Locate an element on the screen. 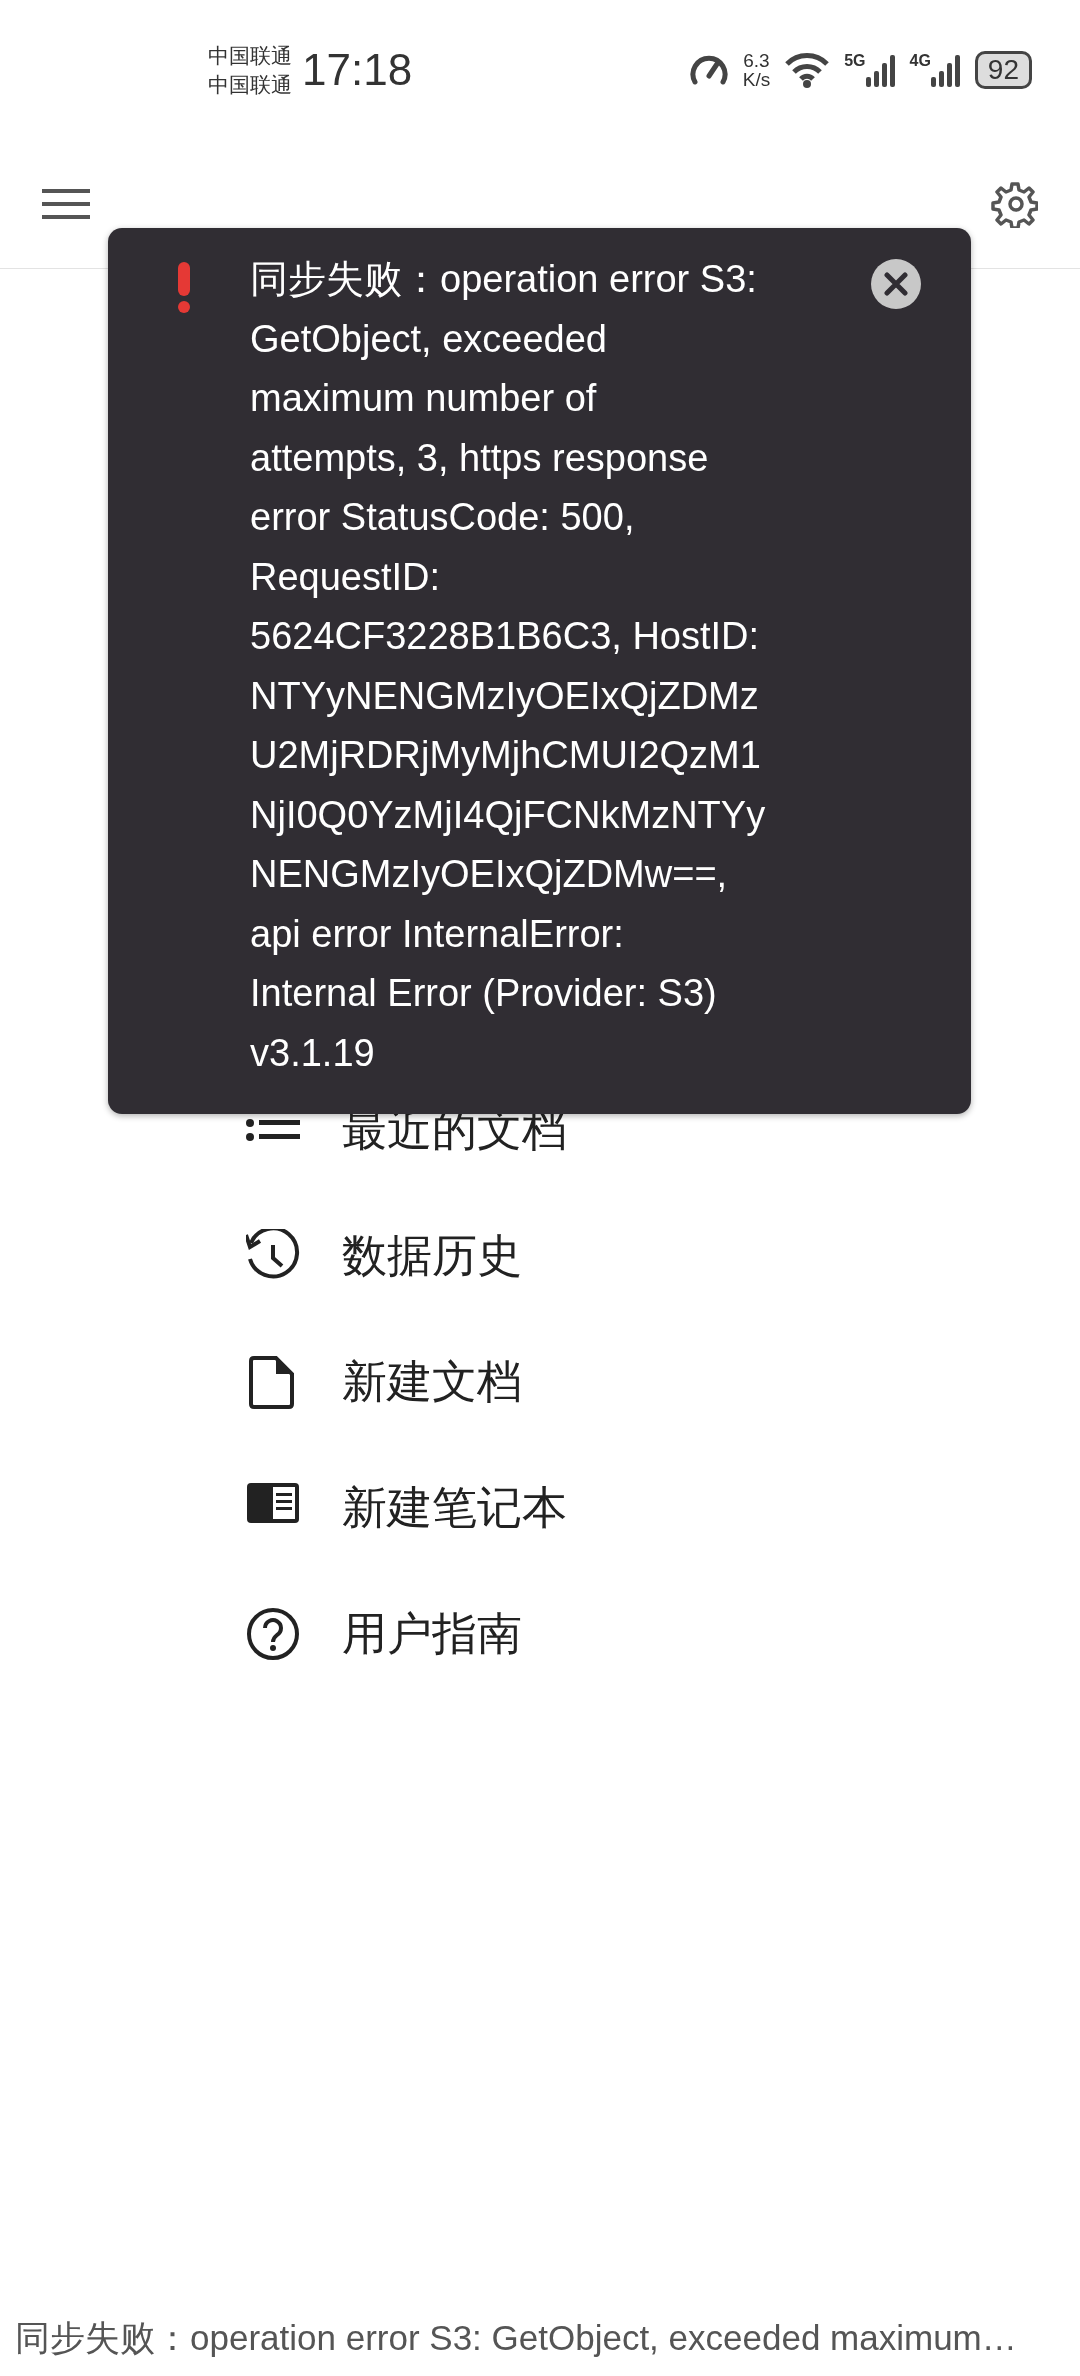 This screenshot has height=2376, width=1080. battery-indicator: 92 is located at coordinates (1003, 70).